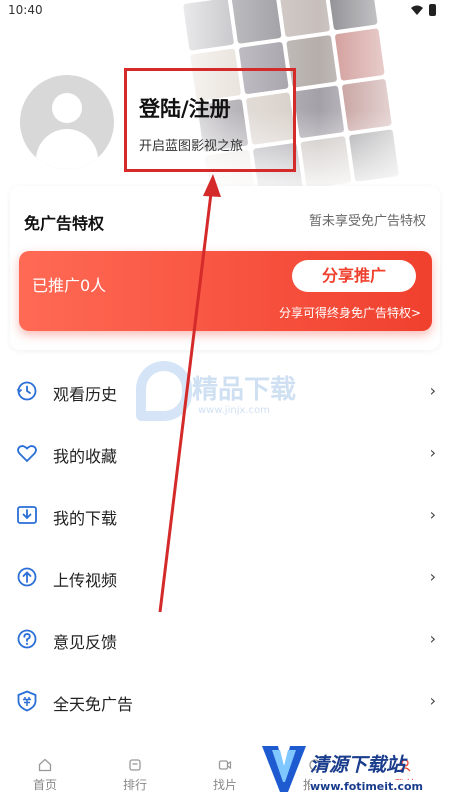 The image size is (450, 800). I want to click on promotion-count: 已推广0人, so click(69, 285).